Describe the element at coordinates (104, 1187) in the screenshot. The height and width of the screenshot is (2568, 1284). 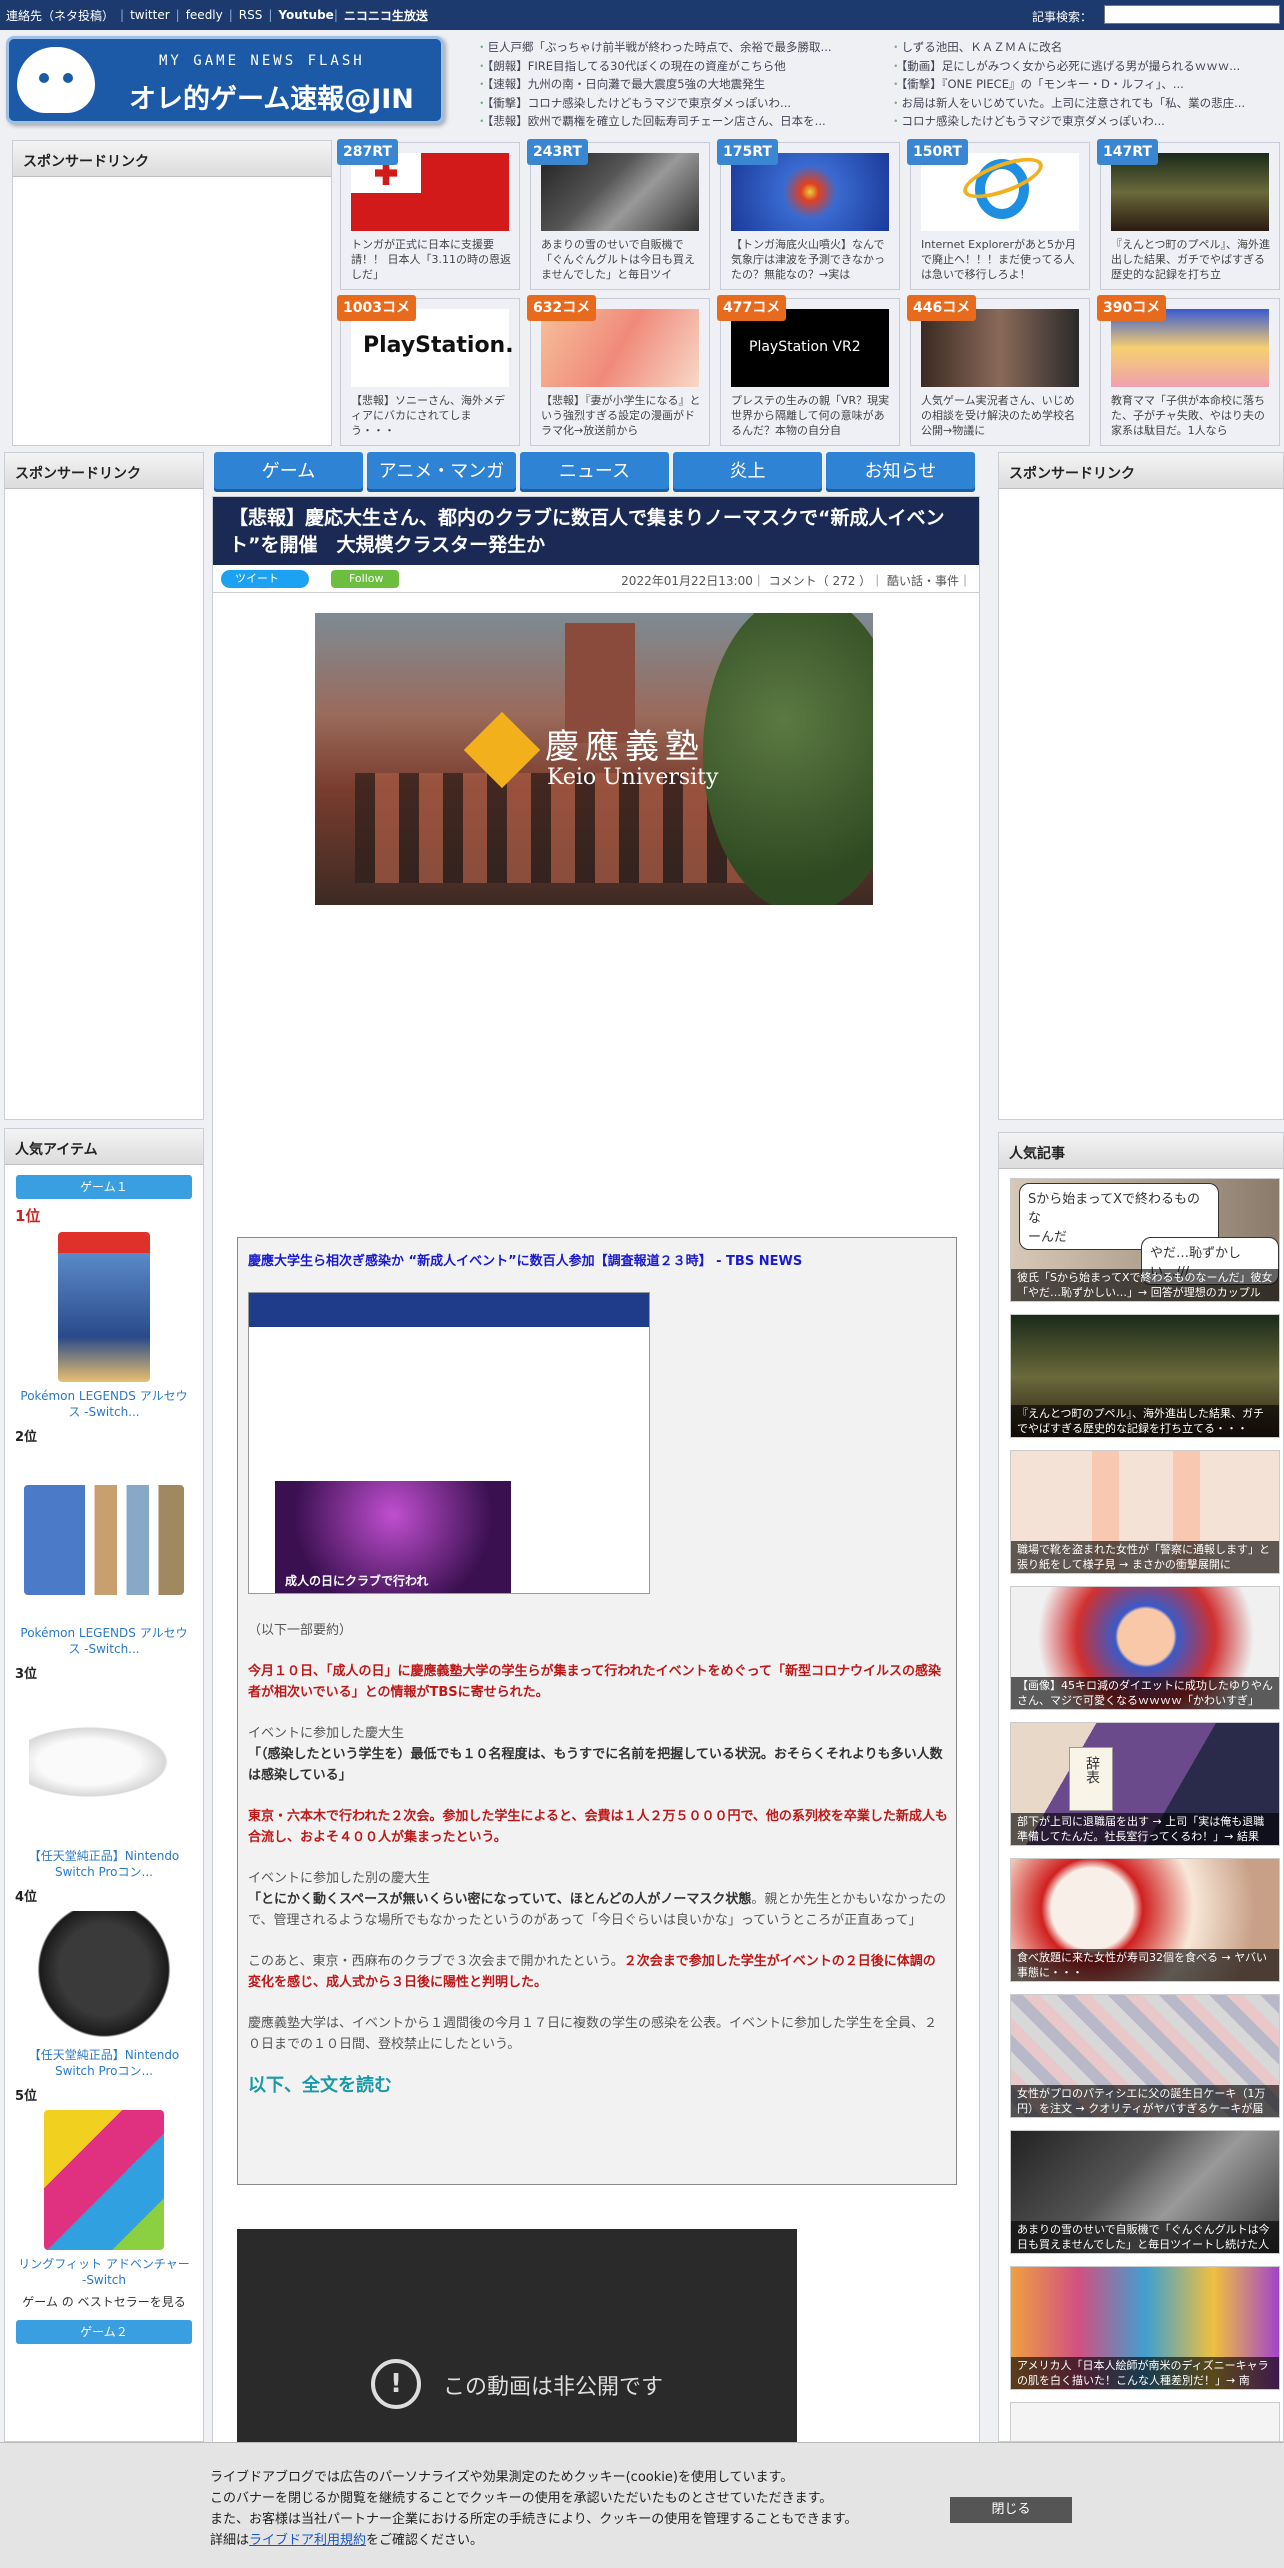
I see `items-tab-game1: ゲーム１` at that location.